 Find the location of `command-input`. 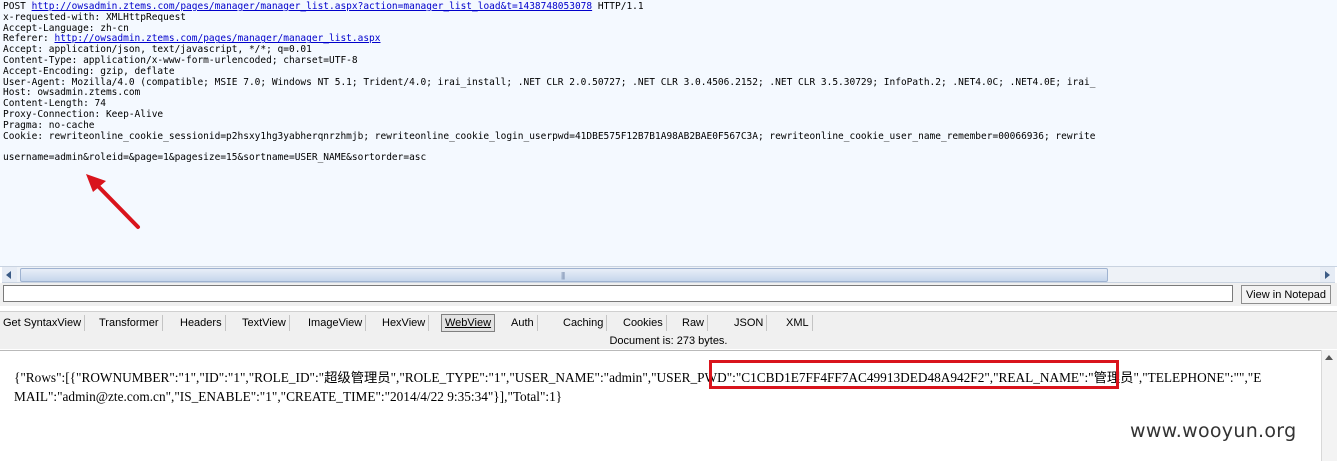

command-input is located at coordinates (618, 293).